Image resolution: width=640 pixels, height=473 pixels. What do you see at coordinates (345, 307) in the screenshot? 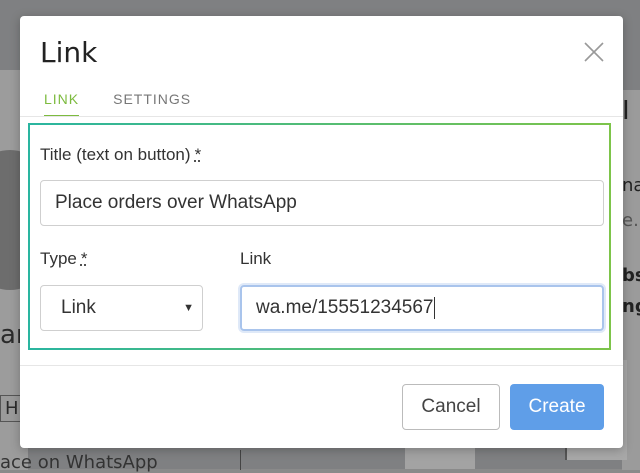
I see `link-input-value: wa.me/15551234567` at bounding box center [345, 307].